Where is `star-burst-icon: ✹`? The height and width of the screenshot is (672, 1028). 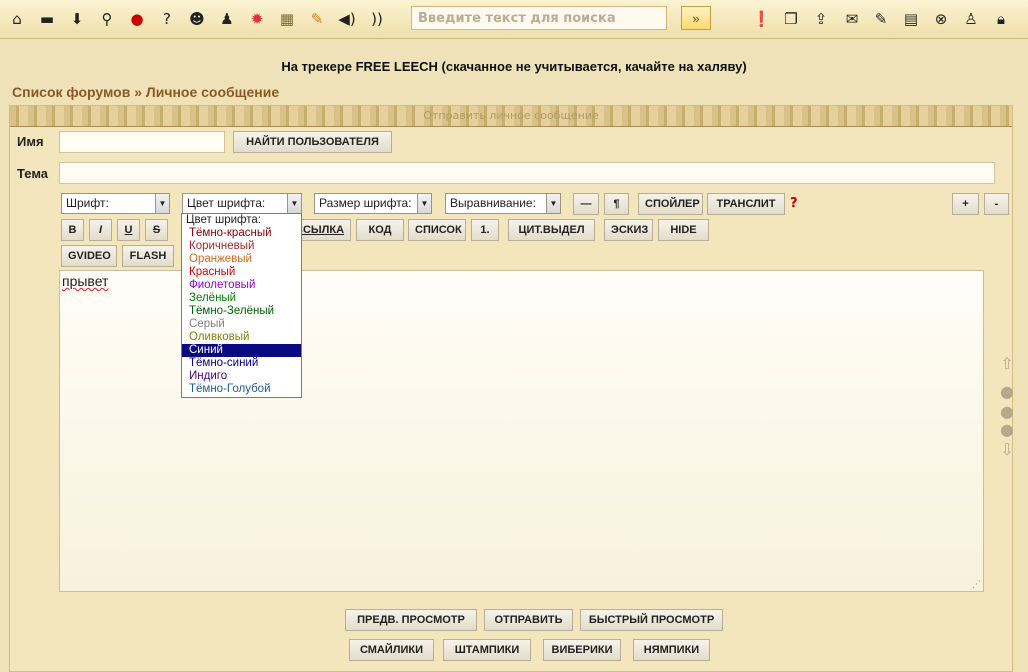 star-burst-icon: ✹ is located at coordinates (257, 19).